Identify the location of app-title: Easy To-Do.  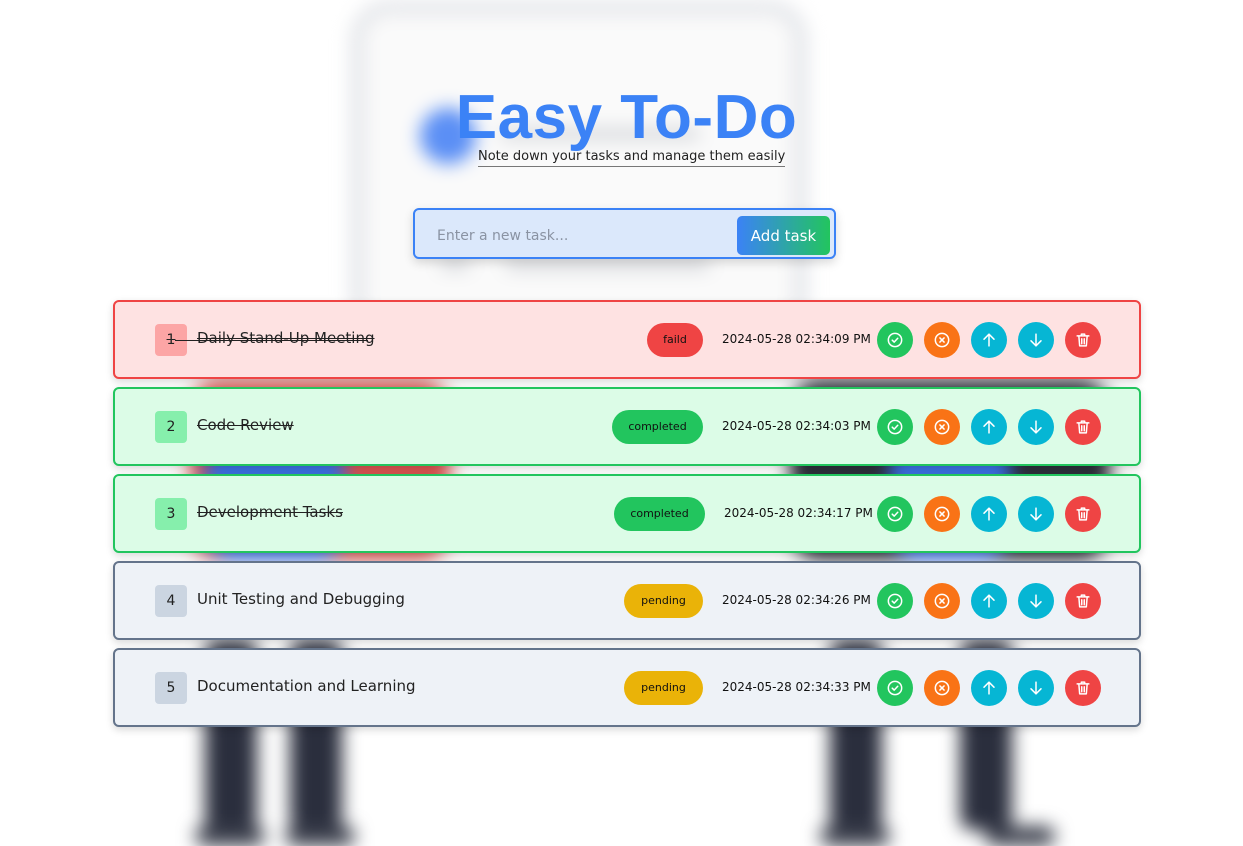
(626, 117).